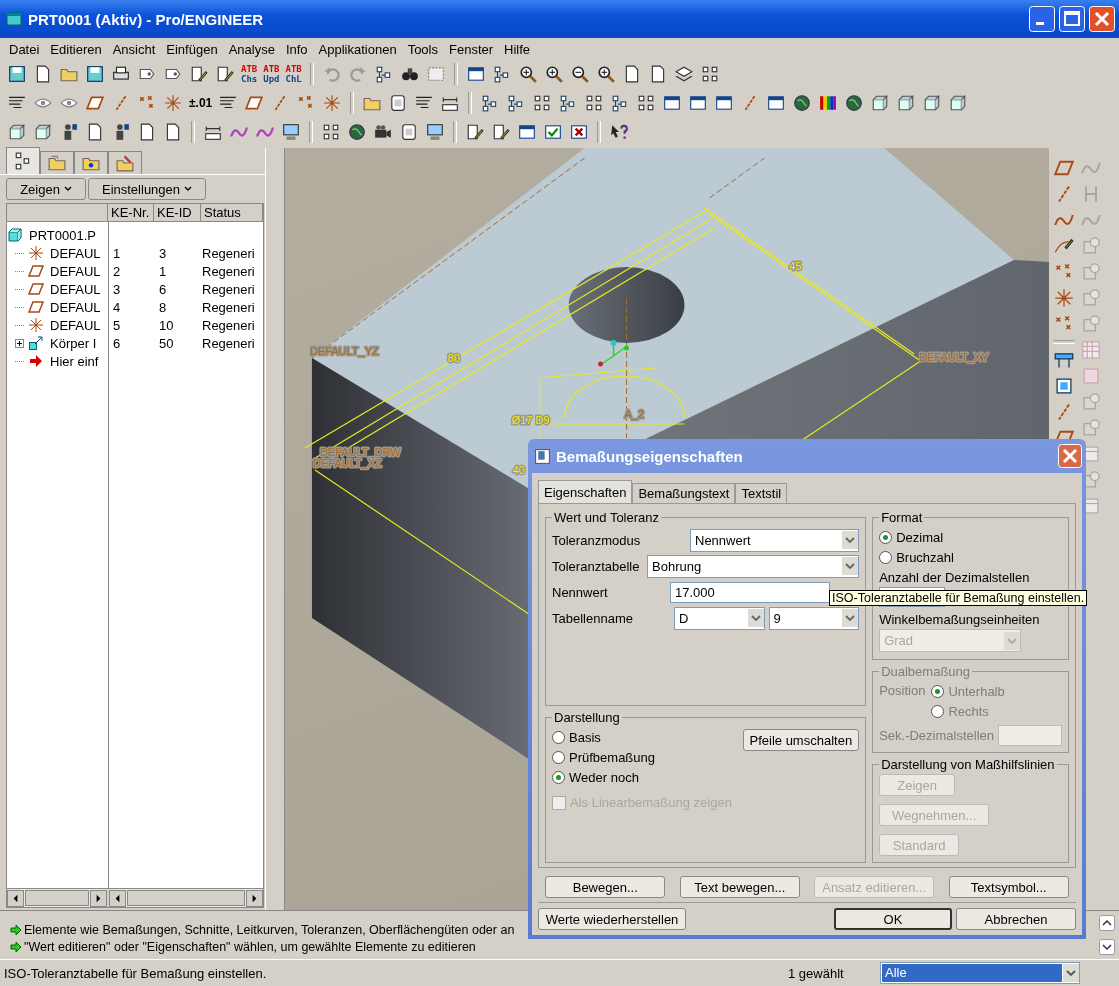 The height and width of the screenshot is (986, 1119). What do you see at coordinates (24, 49) in the screenshot?
I see `menu-item: Datei` at bounding box center [24, 49].